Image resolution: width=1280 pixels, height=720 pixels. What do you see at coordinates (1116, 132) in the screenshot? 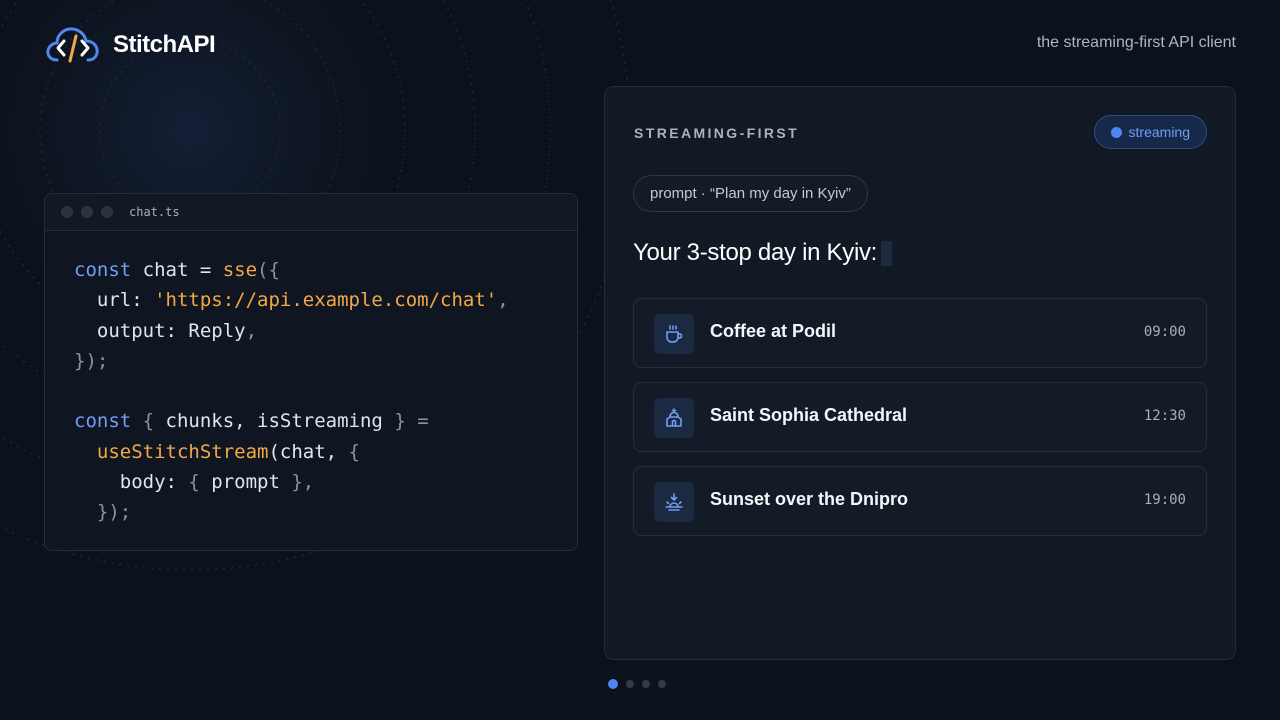
I see `live-dot-icon` at bounding box center [1116, 132].